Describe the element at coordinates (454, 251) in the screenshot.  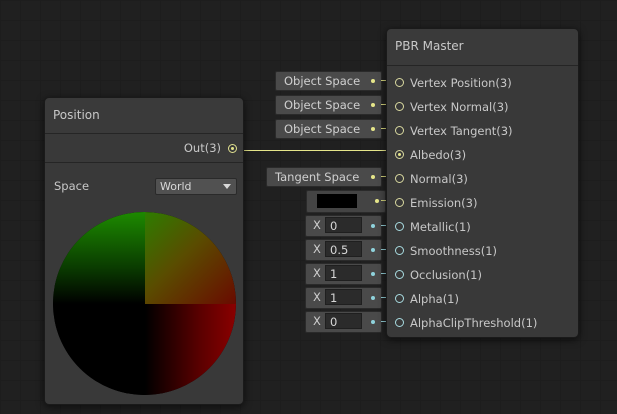
I see `smoothness-label: Smoothness(1)` at that location.